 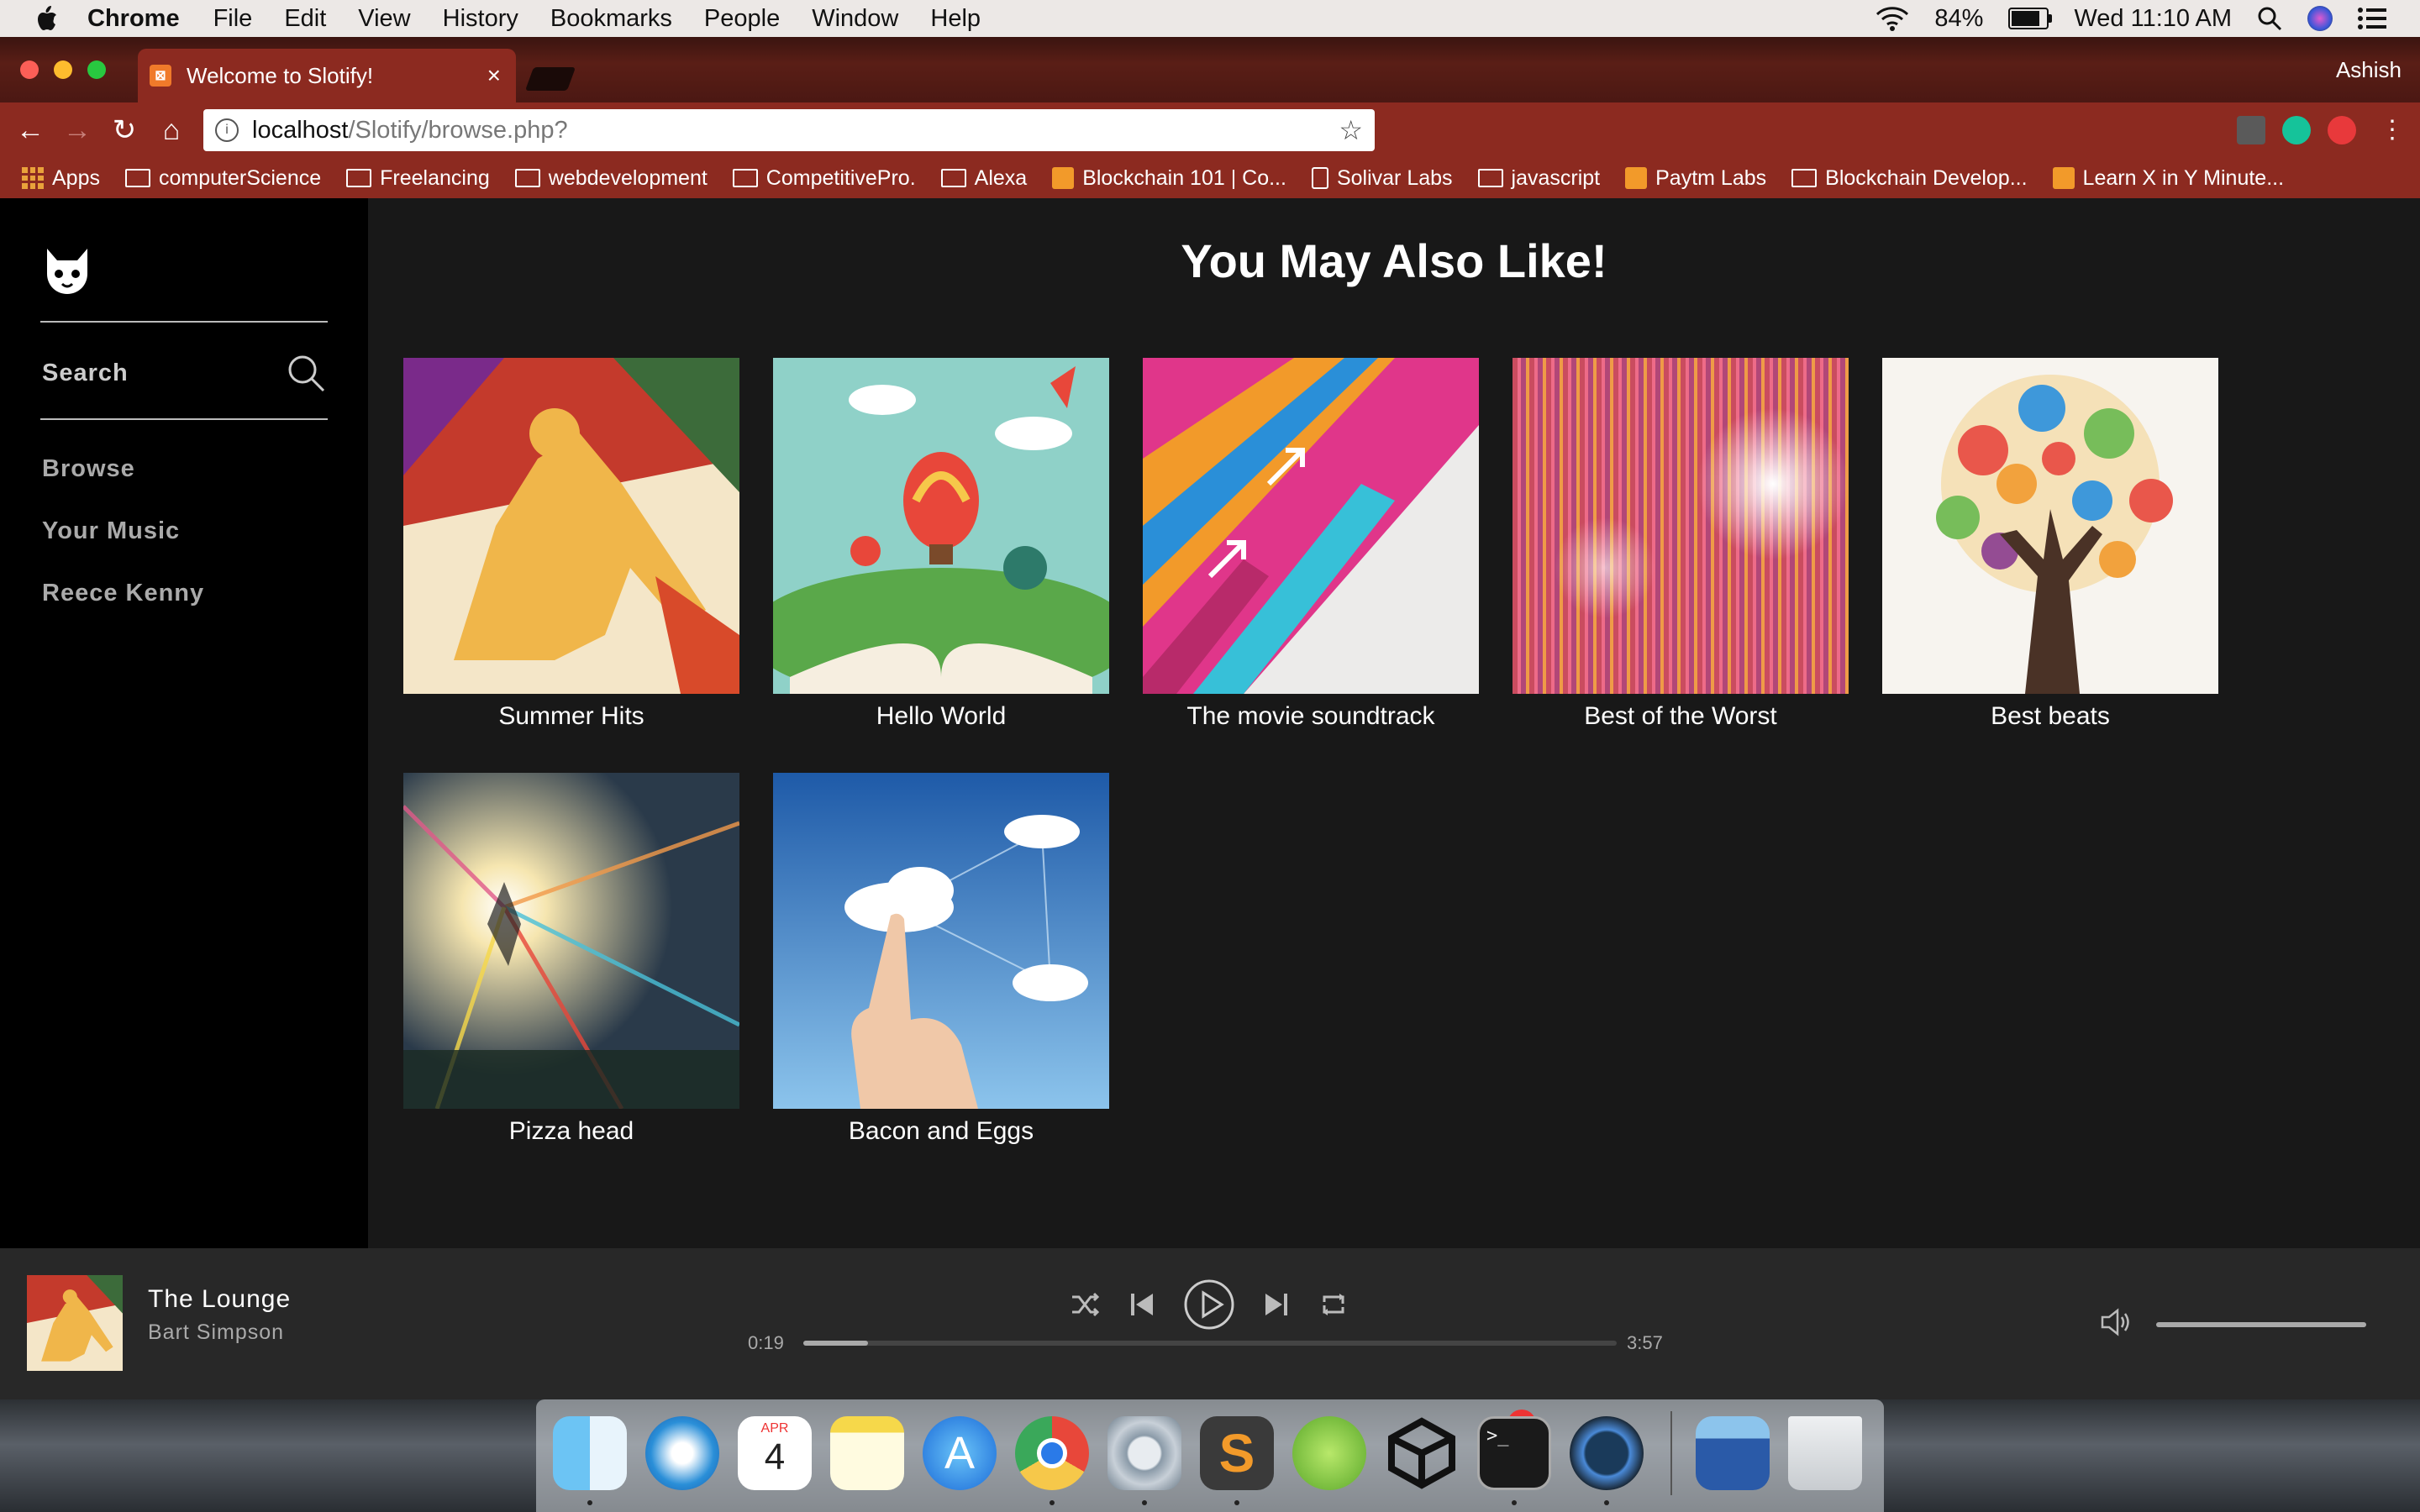 What do you see at coordinates (123, 593) in the screenshot?
I see `sidebar-item-profile: Reece Kenny` at bounding box center [123, 593].